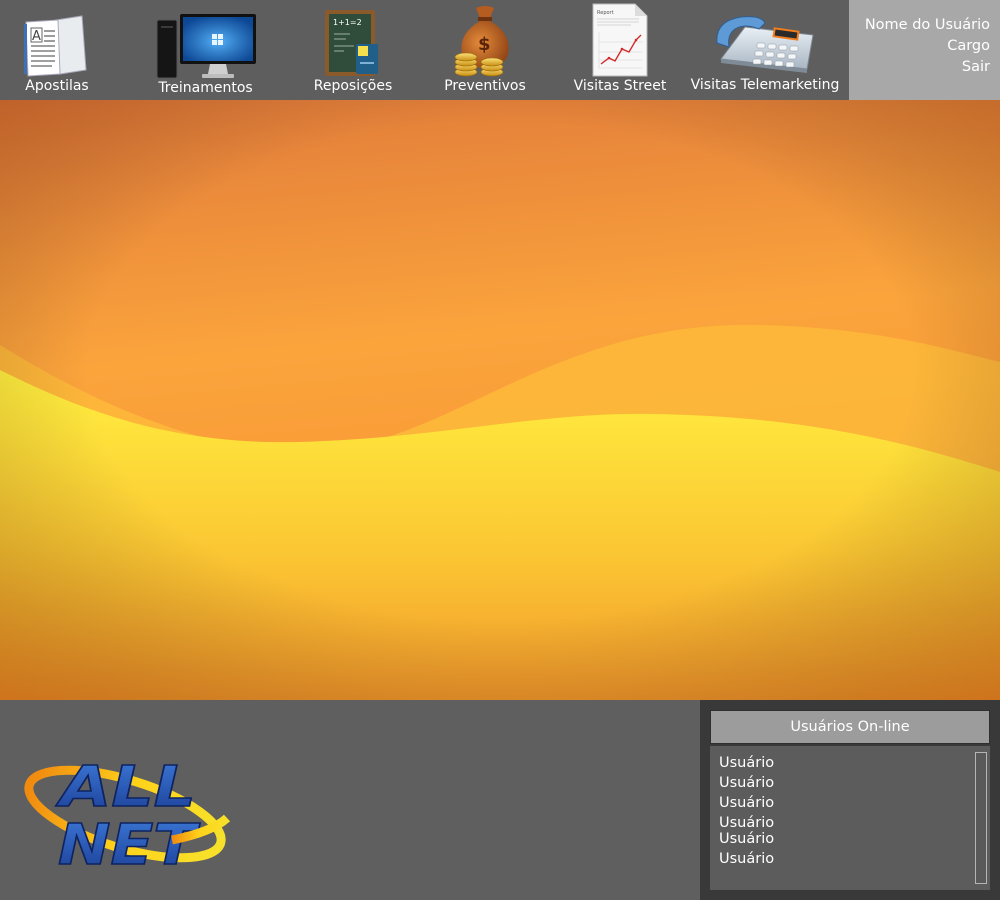  What do you see at coordinates (205, 88) in the screenshot?
I see `nav-label: Treinamentos` at bounding box center [205, 88].